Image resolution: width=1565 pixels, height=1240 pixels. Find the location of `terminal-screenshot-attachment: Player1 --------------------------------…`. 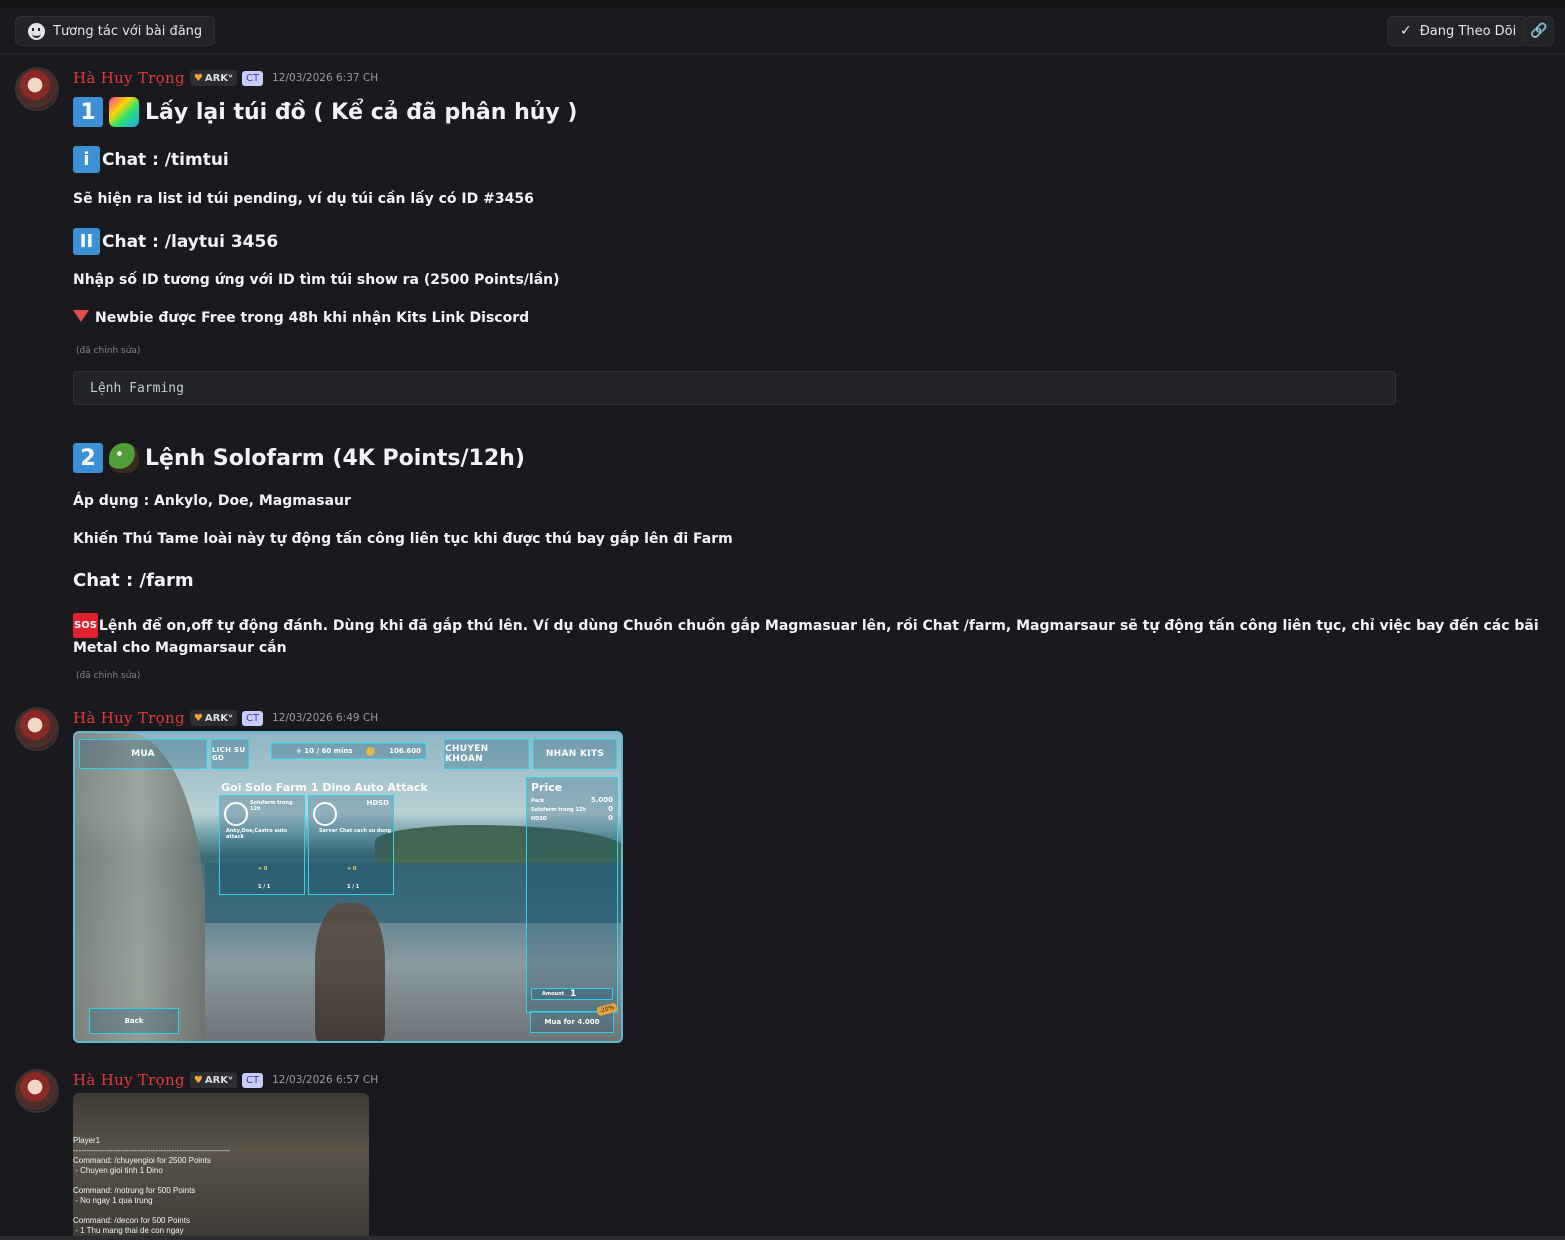

terminal-screenshot-attachment: Player1 --------------------------------… is located at coordinates (221, 1166).